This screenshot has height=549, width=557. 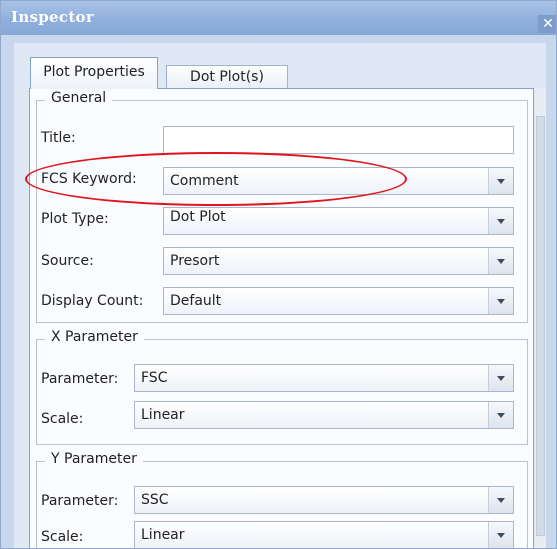 What do you see at coordinates (198, 217) in the screenshot?
I see `plot-type-value: Dot Plot` at bounding box center [198, 217].